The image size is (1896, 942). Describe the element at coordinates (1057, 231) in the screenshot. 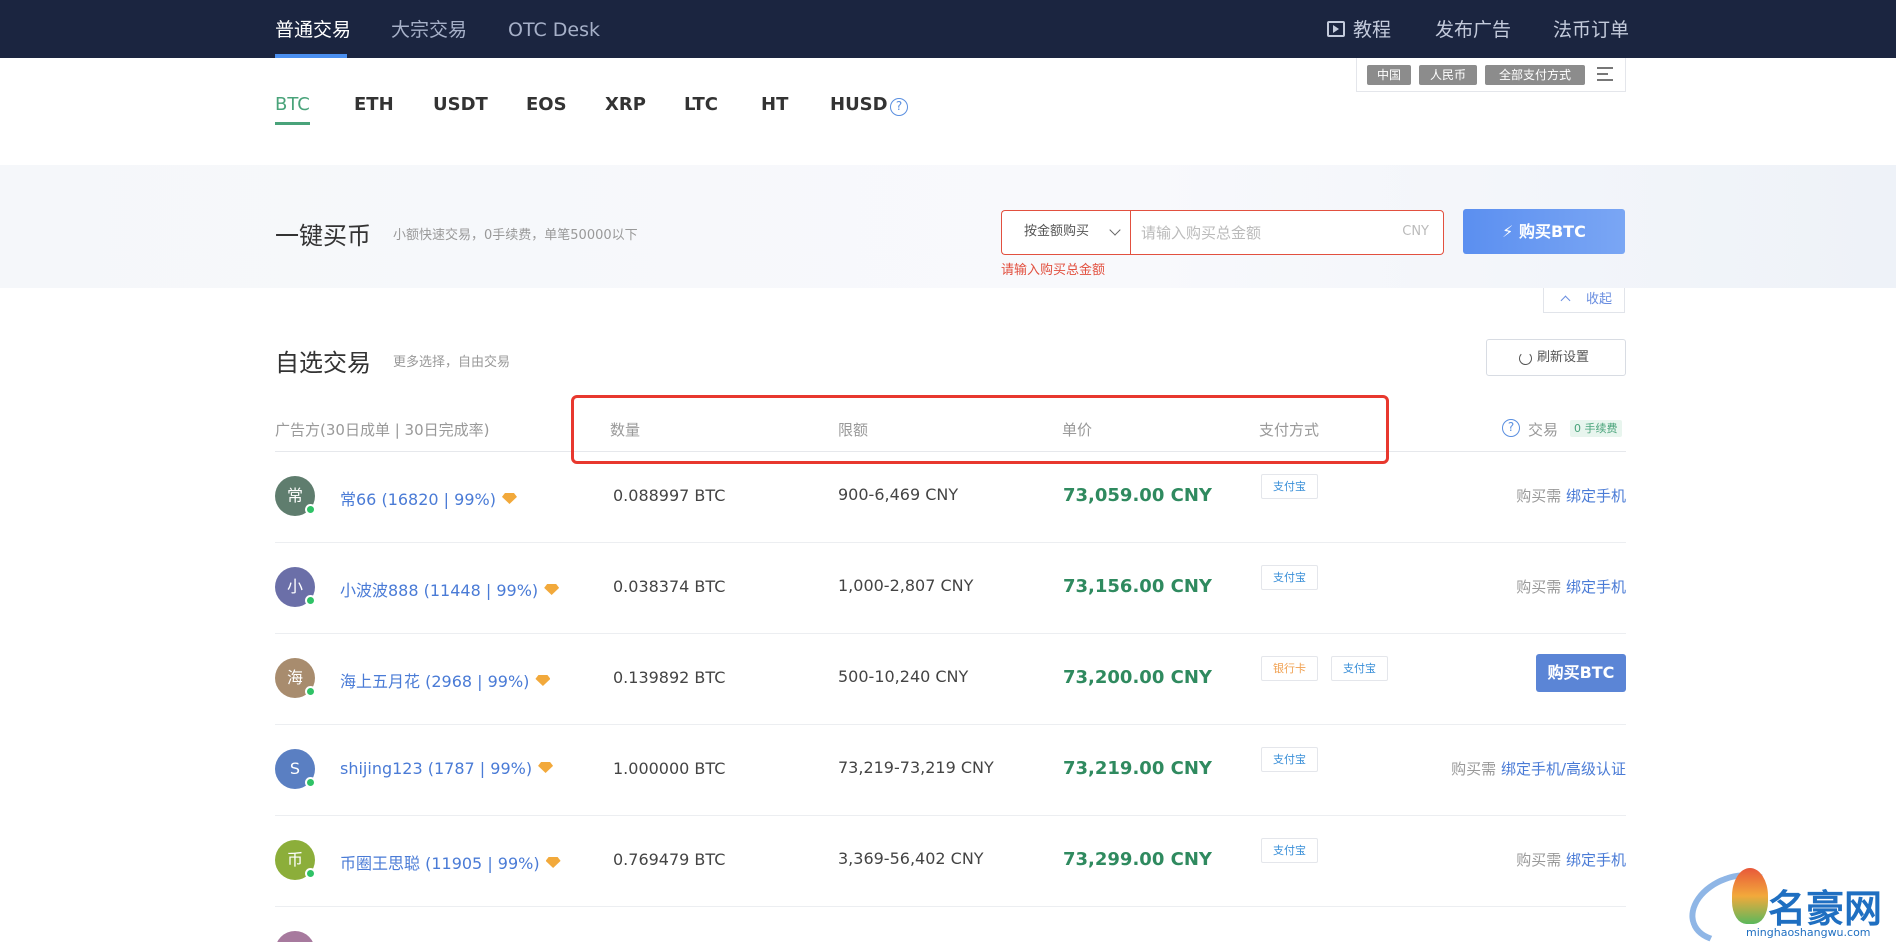

I see `buy-mode-label: 按金额购买` at that location.